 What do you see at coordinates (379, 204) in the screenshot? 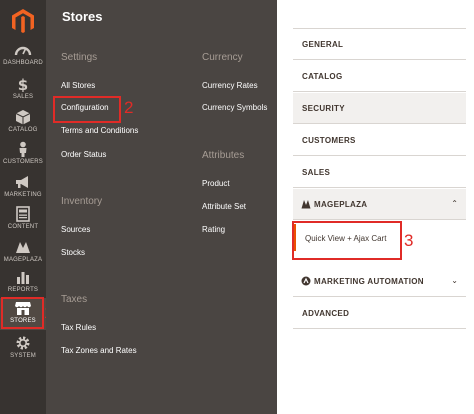
I see `tab-mageplaza: MAGEPLAZA ⌃` at bounding box center [379, 204].